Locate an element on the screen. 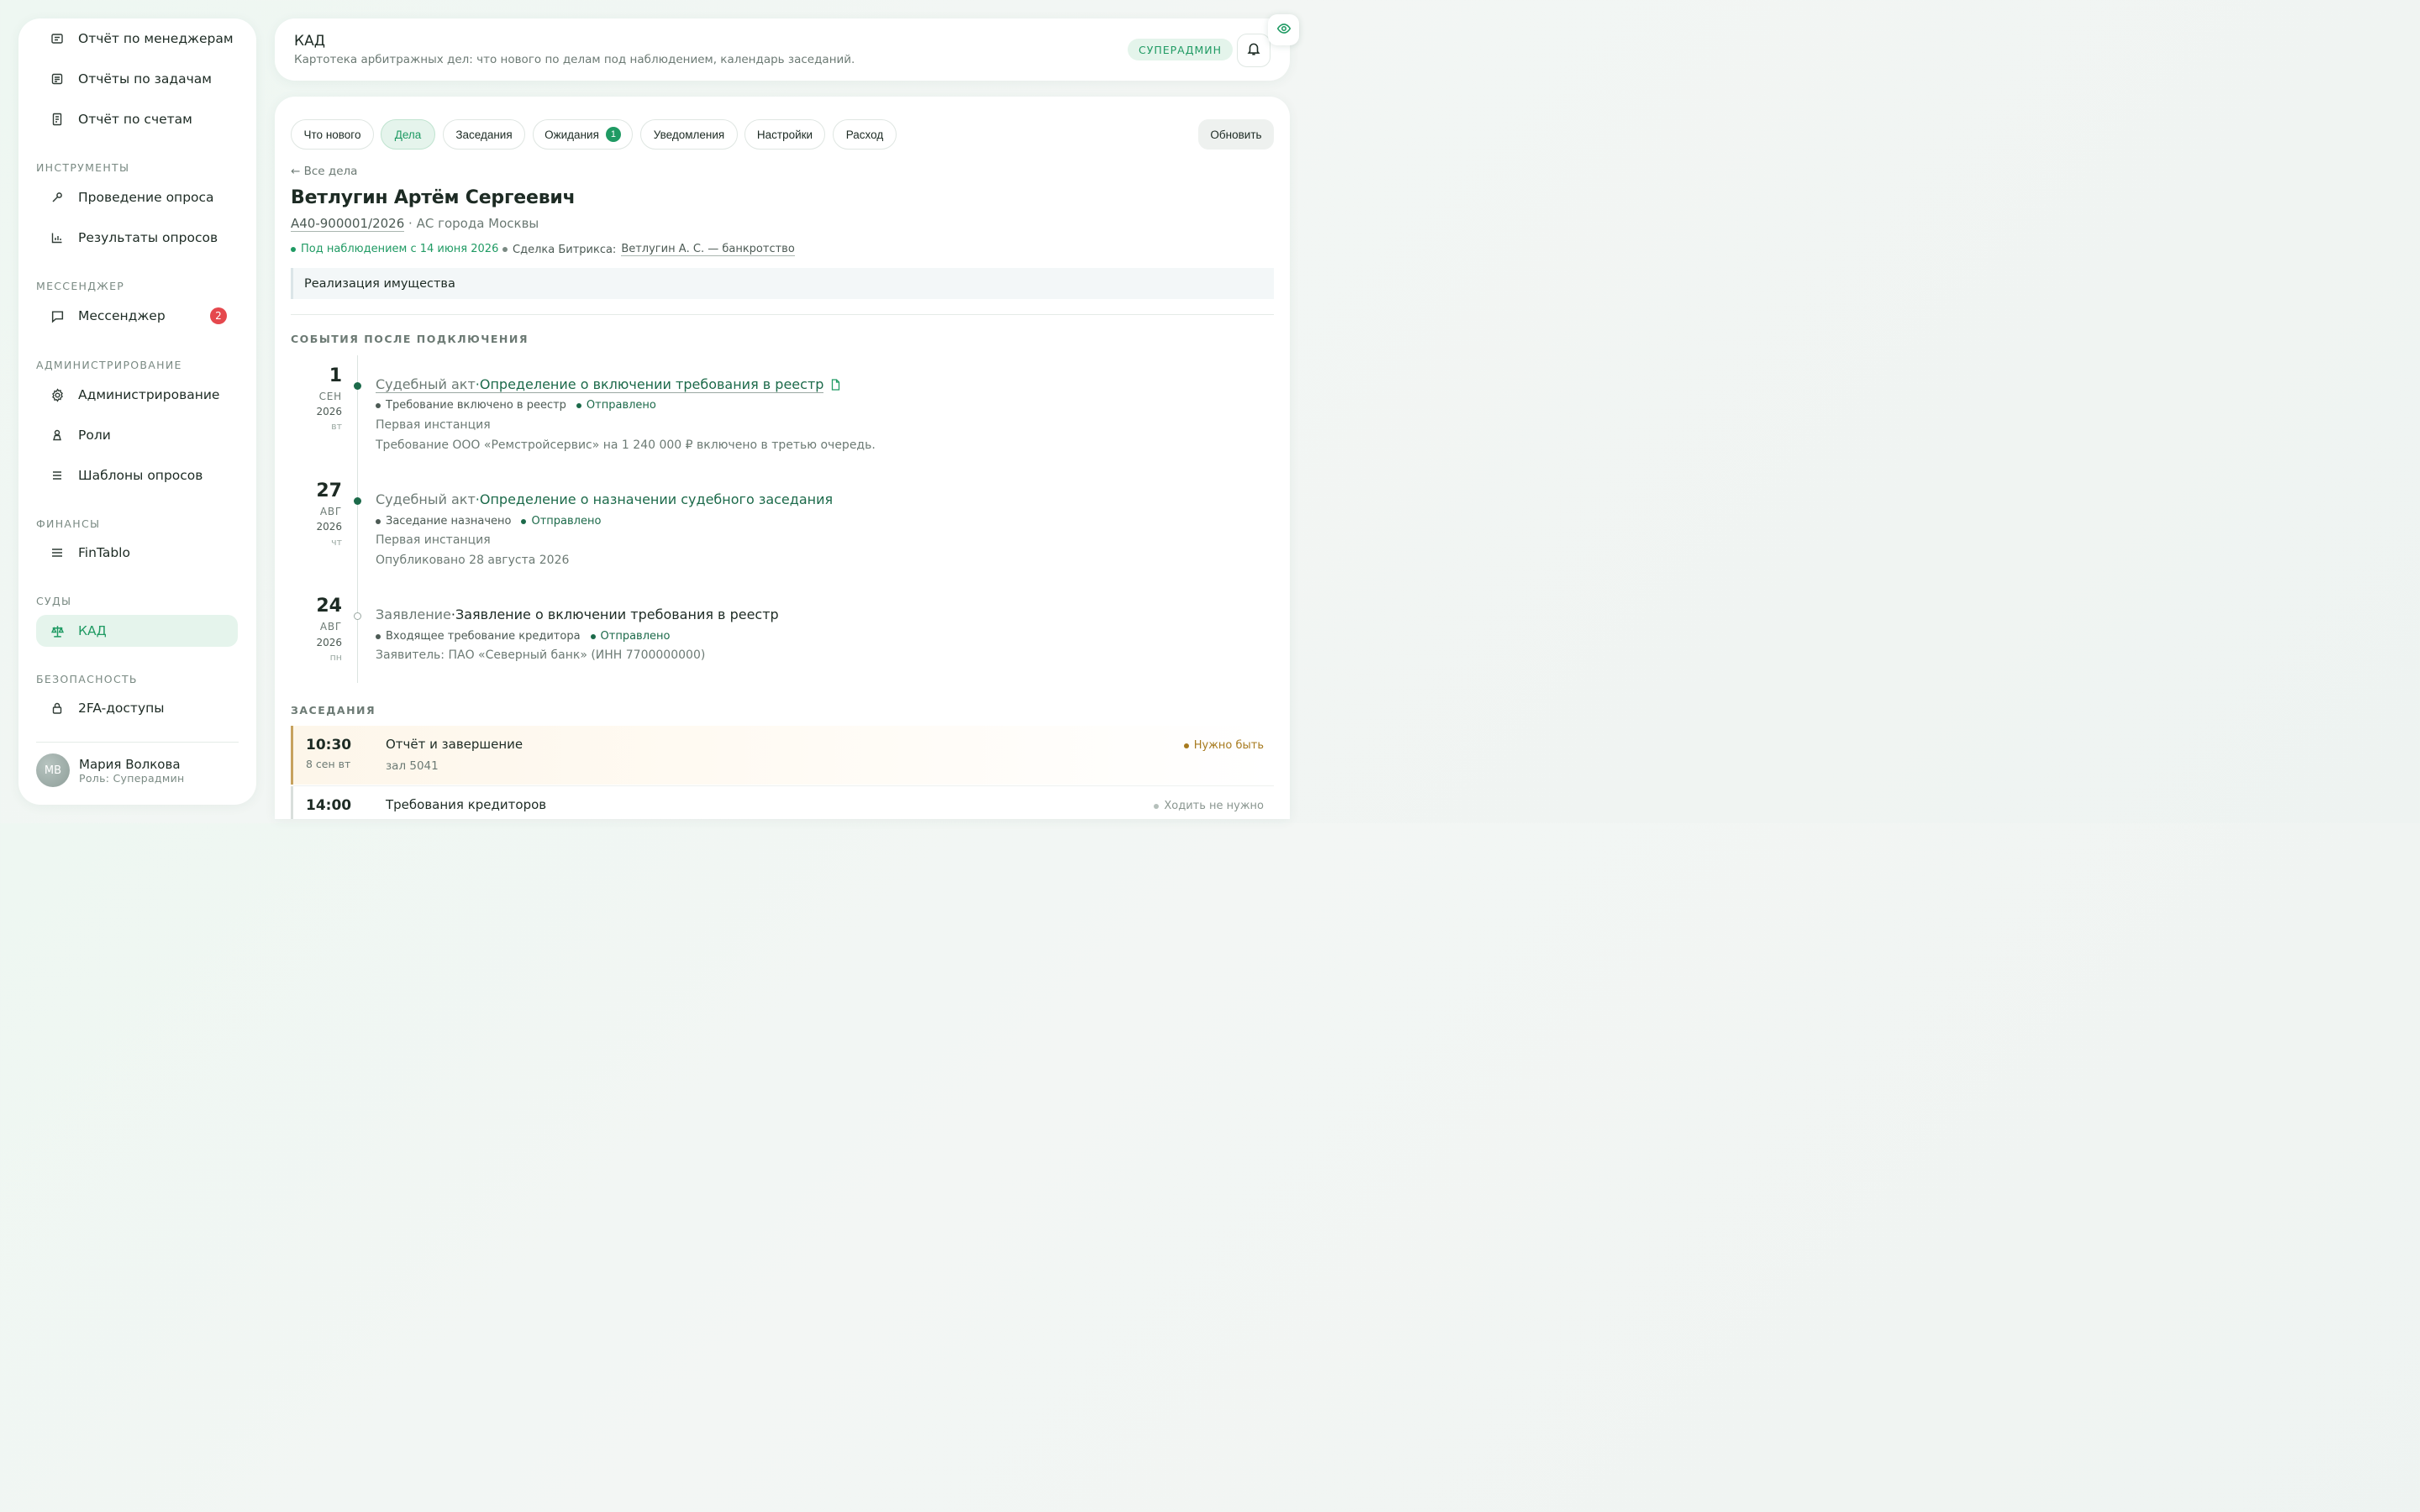  tab-settings: Настройки is located at coordinates (784, 134).